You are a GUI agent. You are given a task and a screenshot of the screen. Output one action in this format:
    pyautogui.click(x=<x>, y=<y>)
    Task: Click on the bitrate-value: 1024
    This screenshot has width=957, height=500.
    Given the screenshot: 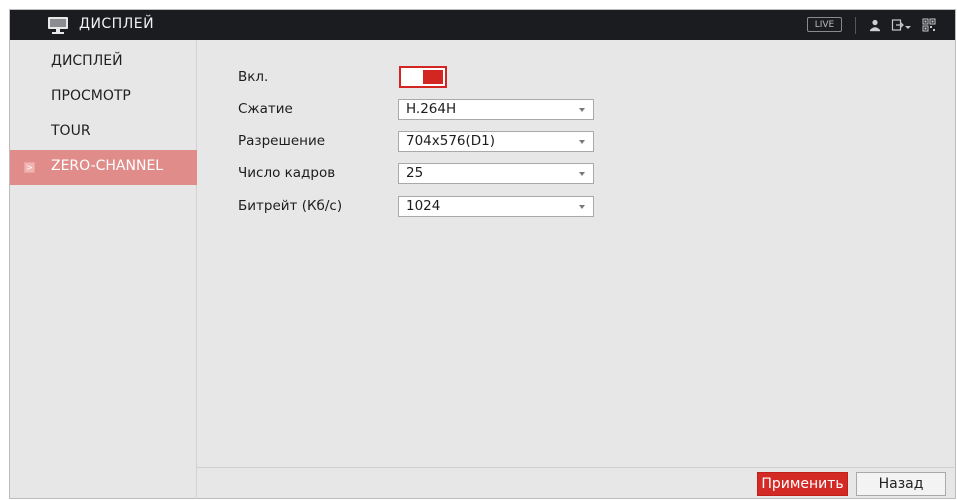 What is the action you would take?
    pyautogui.click(x=423, y=206)
    